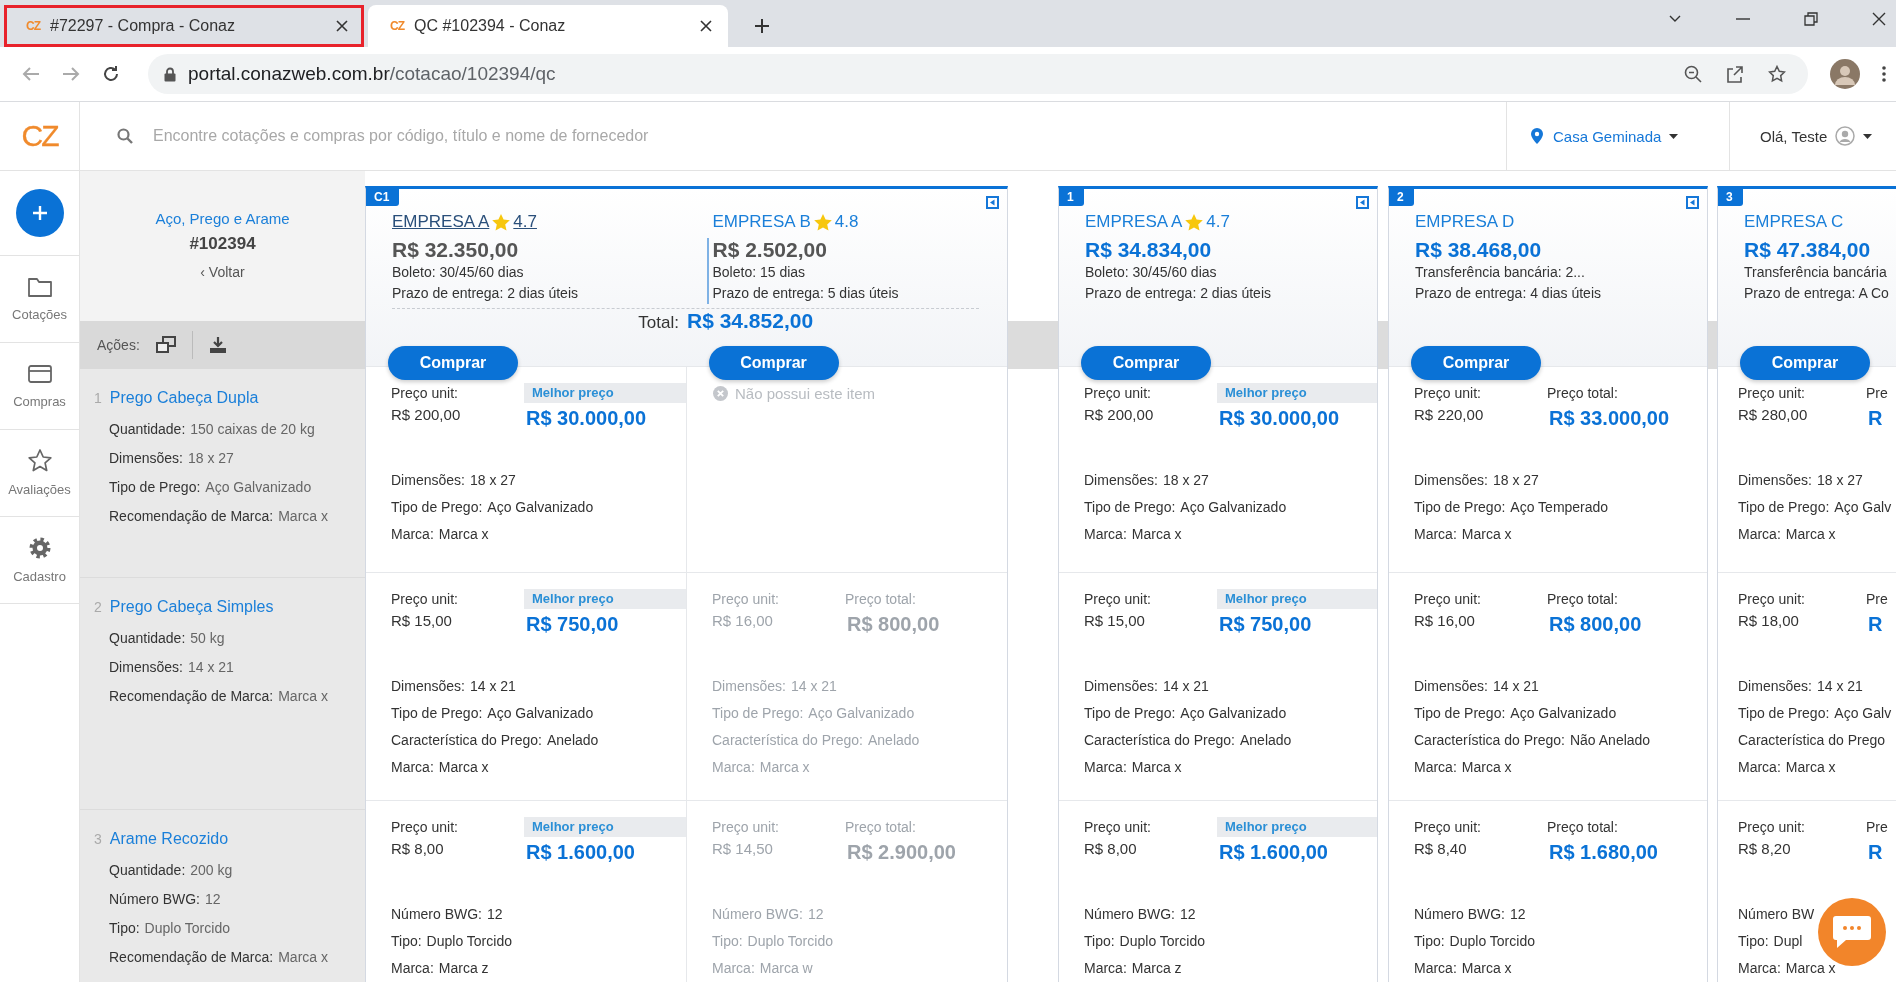 The width and height of the screenshot is (1896, 982). Describe the element at coordinates (1188, 740) in the screenshot. I see `spec-line: Característica do Prego: Anelado` at that location.